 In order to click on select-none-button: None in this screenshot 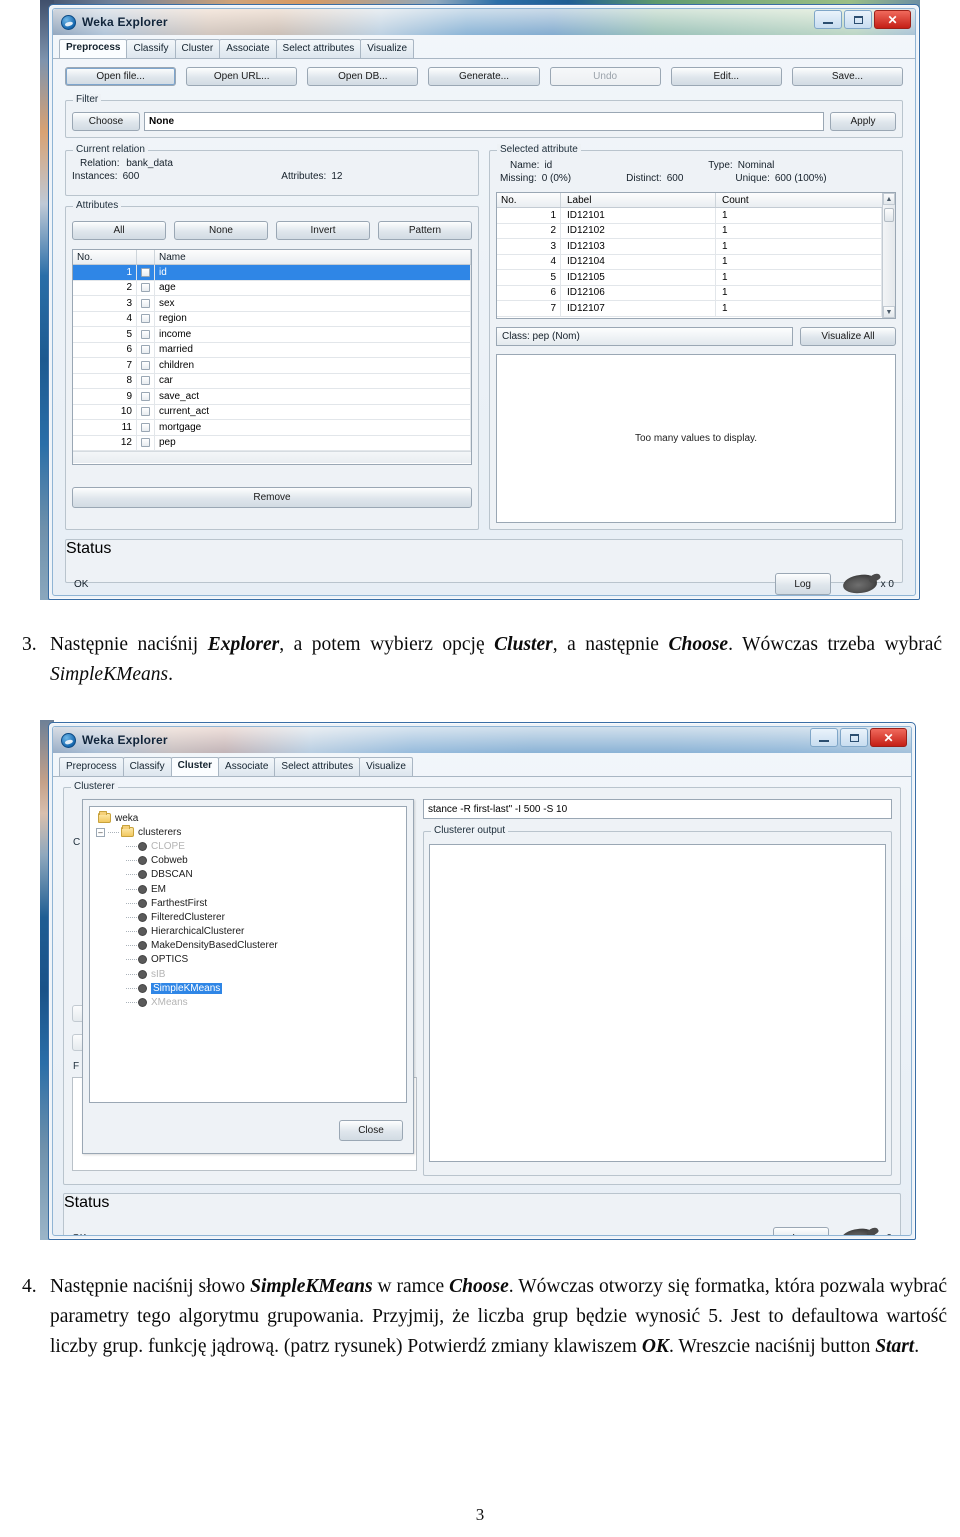, I will do `click(221, 230)`.